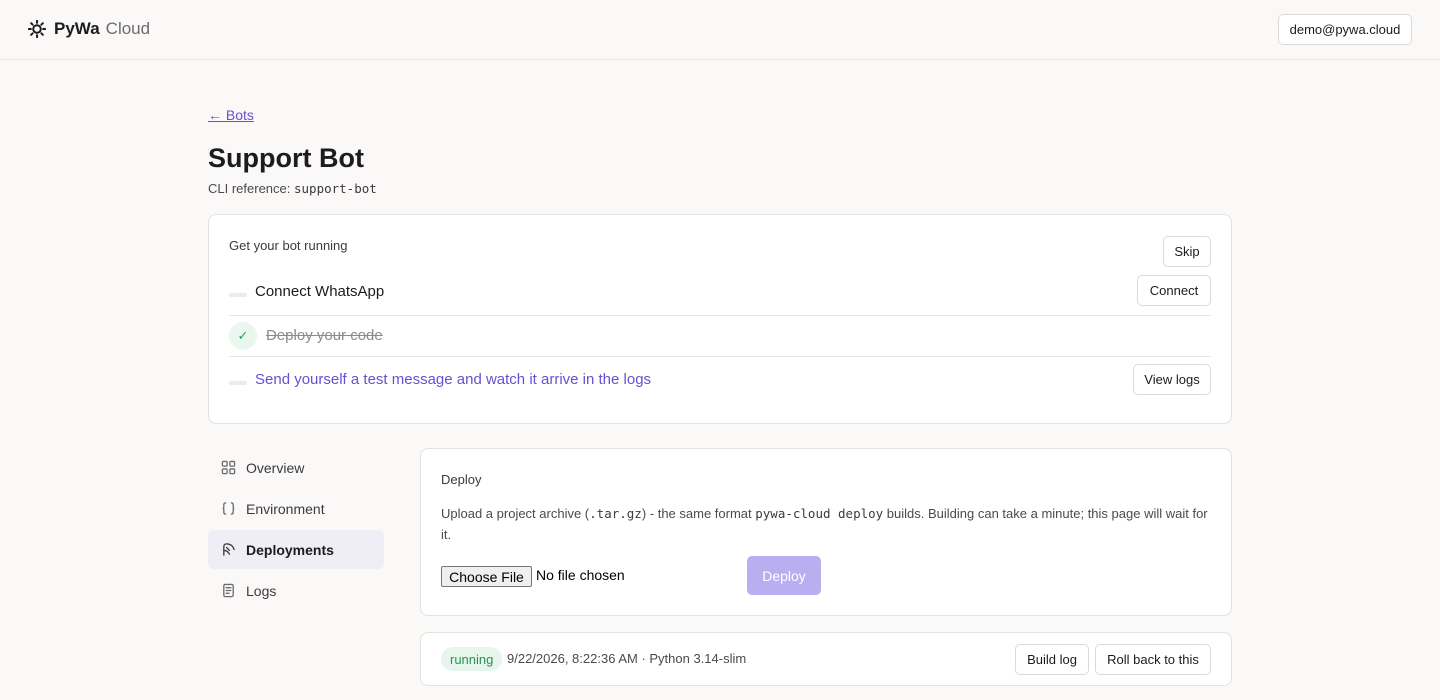 The image size is (1440, 700). Describe the element at coordinates (77, 28) in the screenshot. I see `brand-name: PyWa` at that location.